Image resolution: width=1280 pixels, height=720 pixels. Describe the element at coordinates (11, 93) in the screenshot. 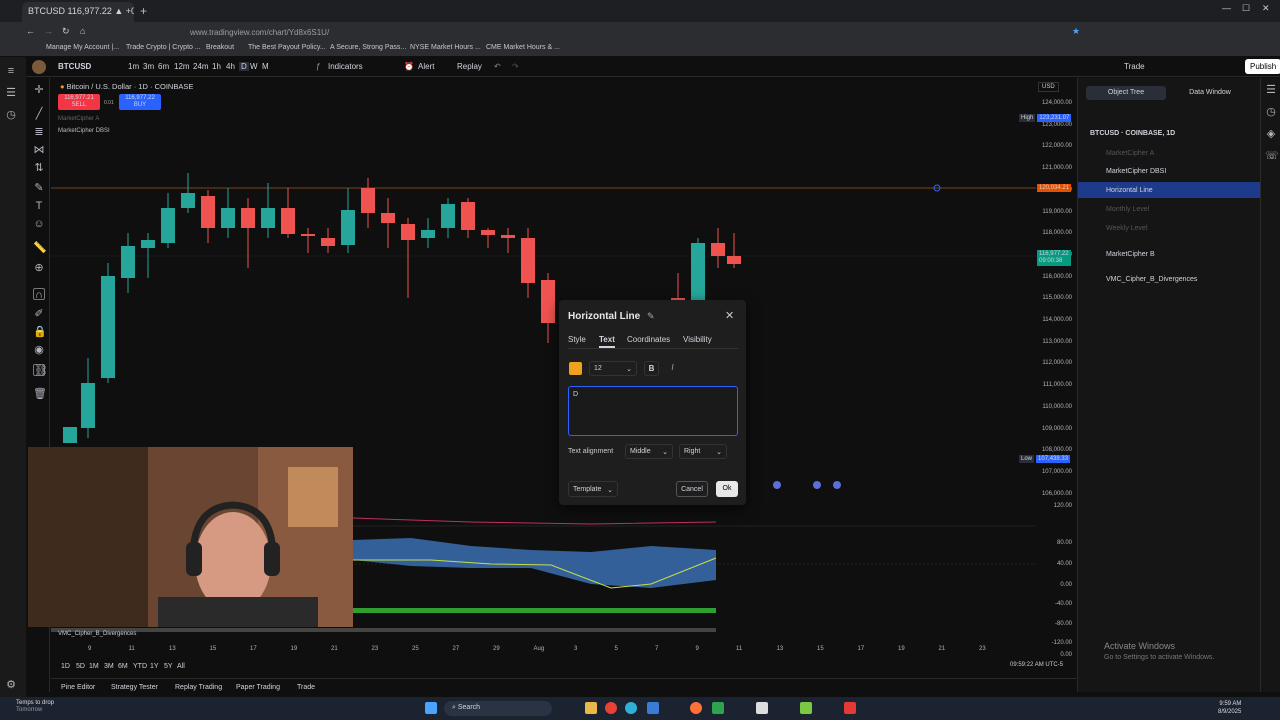

I see `watchlist-icon: ☰` at that location.